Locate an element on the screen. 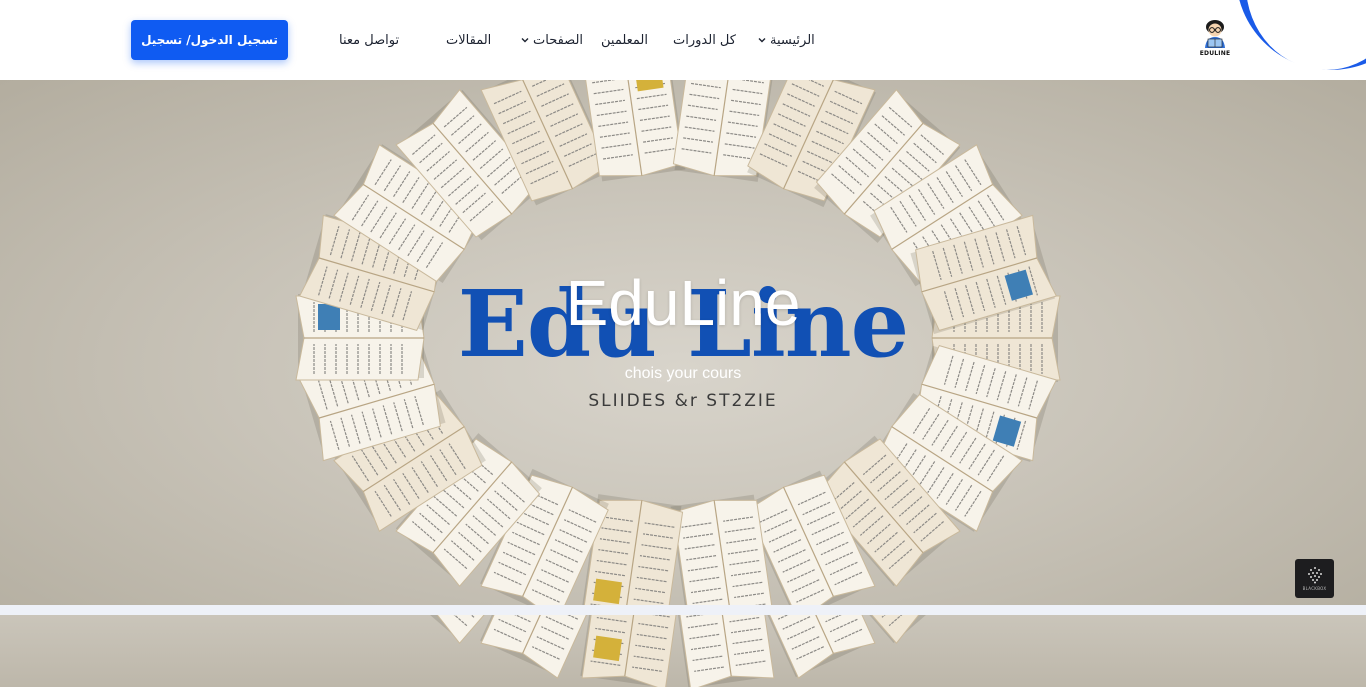  hero-tagline: chois your cours is located at coordinates (683, 373).